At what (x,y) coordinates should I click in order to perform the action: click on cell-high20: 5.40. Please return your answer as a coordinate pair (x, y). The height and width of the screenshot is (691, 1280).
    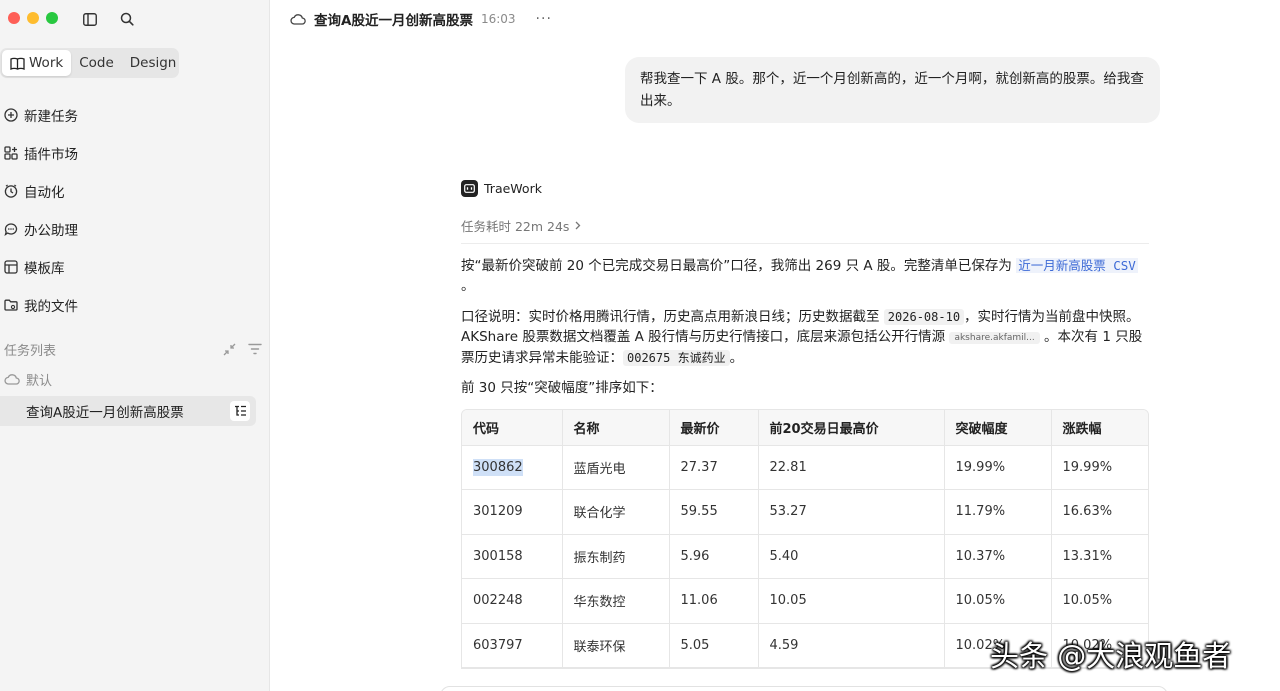
    Looking at the image, I should click on (851, 556).